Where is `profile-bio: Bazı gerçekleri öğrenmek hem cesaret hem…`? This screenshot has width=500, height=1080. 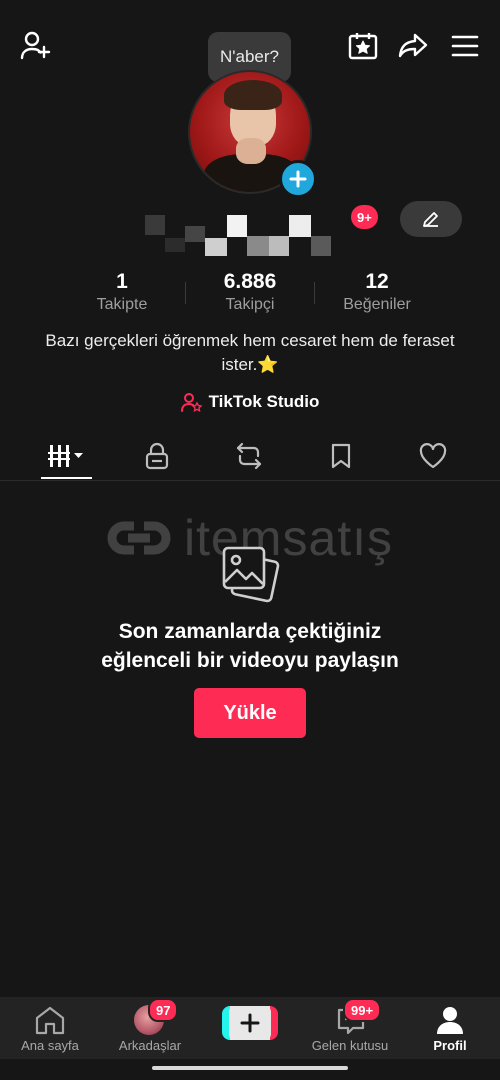
profile-bio: Bazı gerçekleri öğrenmek hem cesaret hem… is located at coordinates (250, 352).